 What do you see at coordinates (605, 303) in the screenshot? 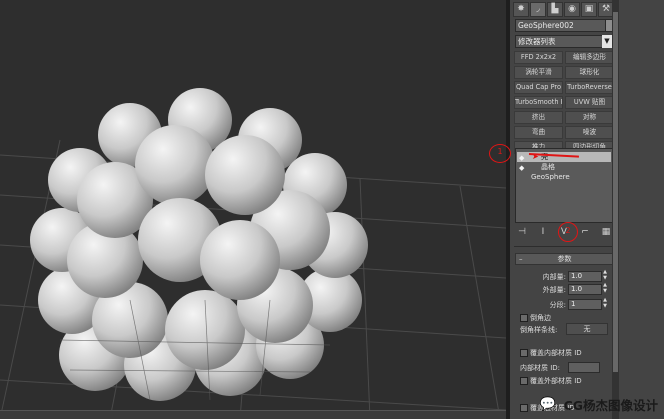
I see `segments-spinner: ▲ ▼` at bounding box center [605, 303].